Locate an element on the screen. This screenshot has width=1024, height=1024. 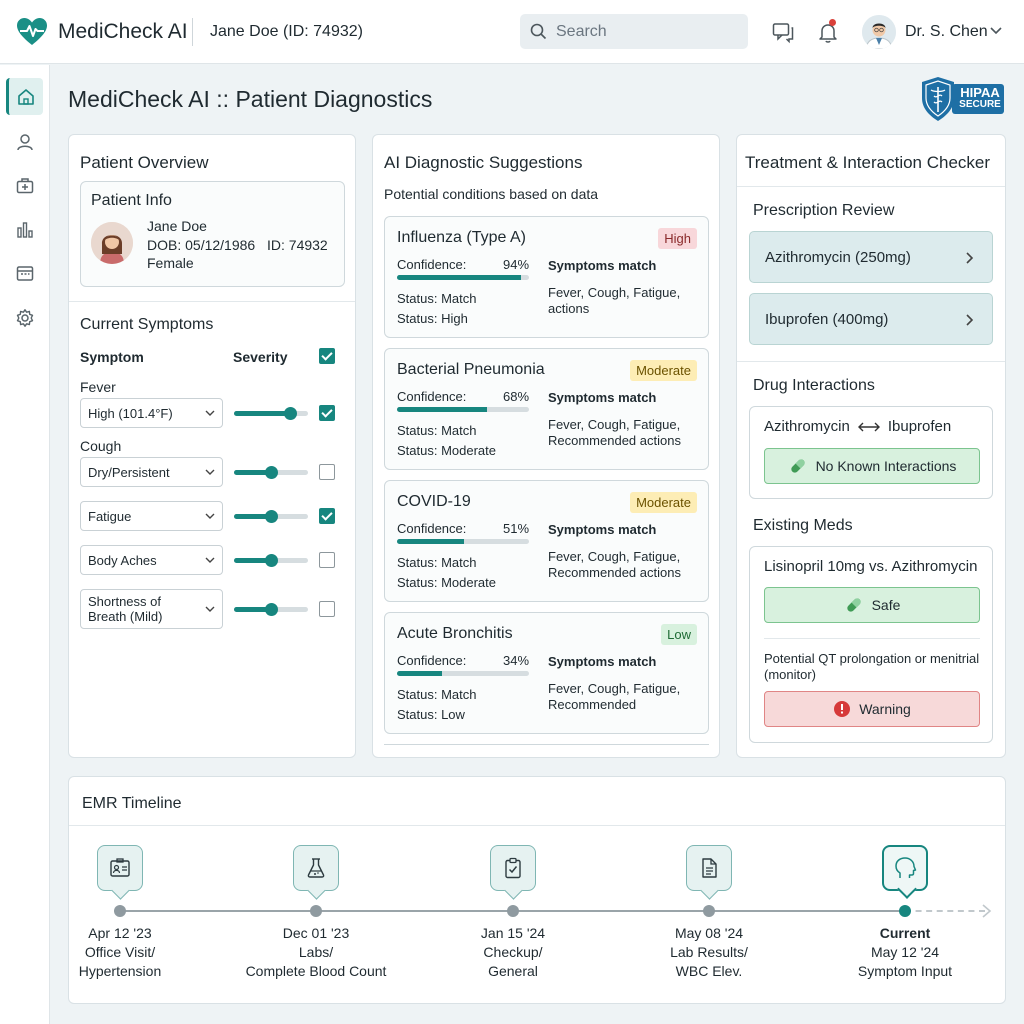
no-interactions-label: No Known Interactions is located at coordinates (886, 466).